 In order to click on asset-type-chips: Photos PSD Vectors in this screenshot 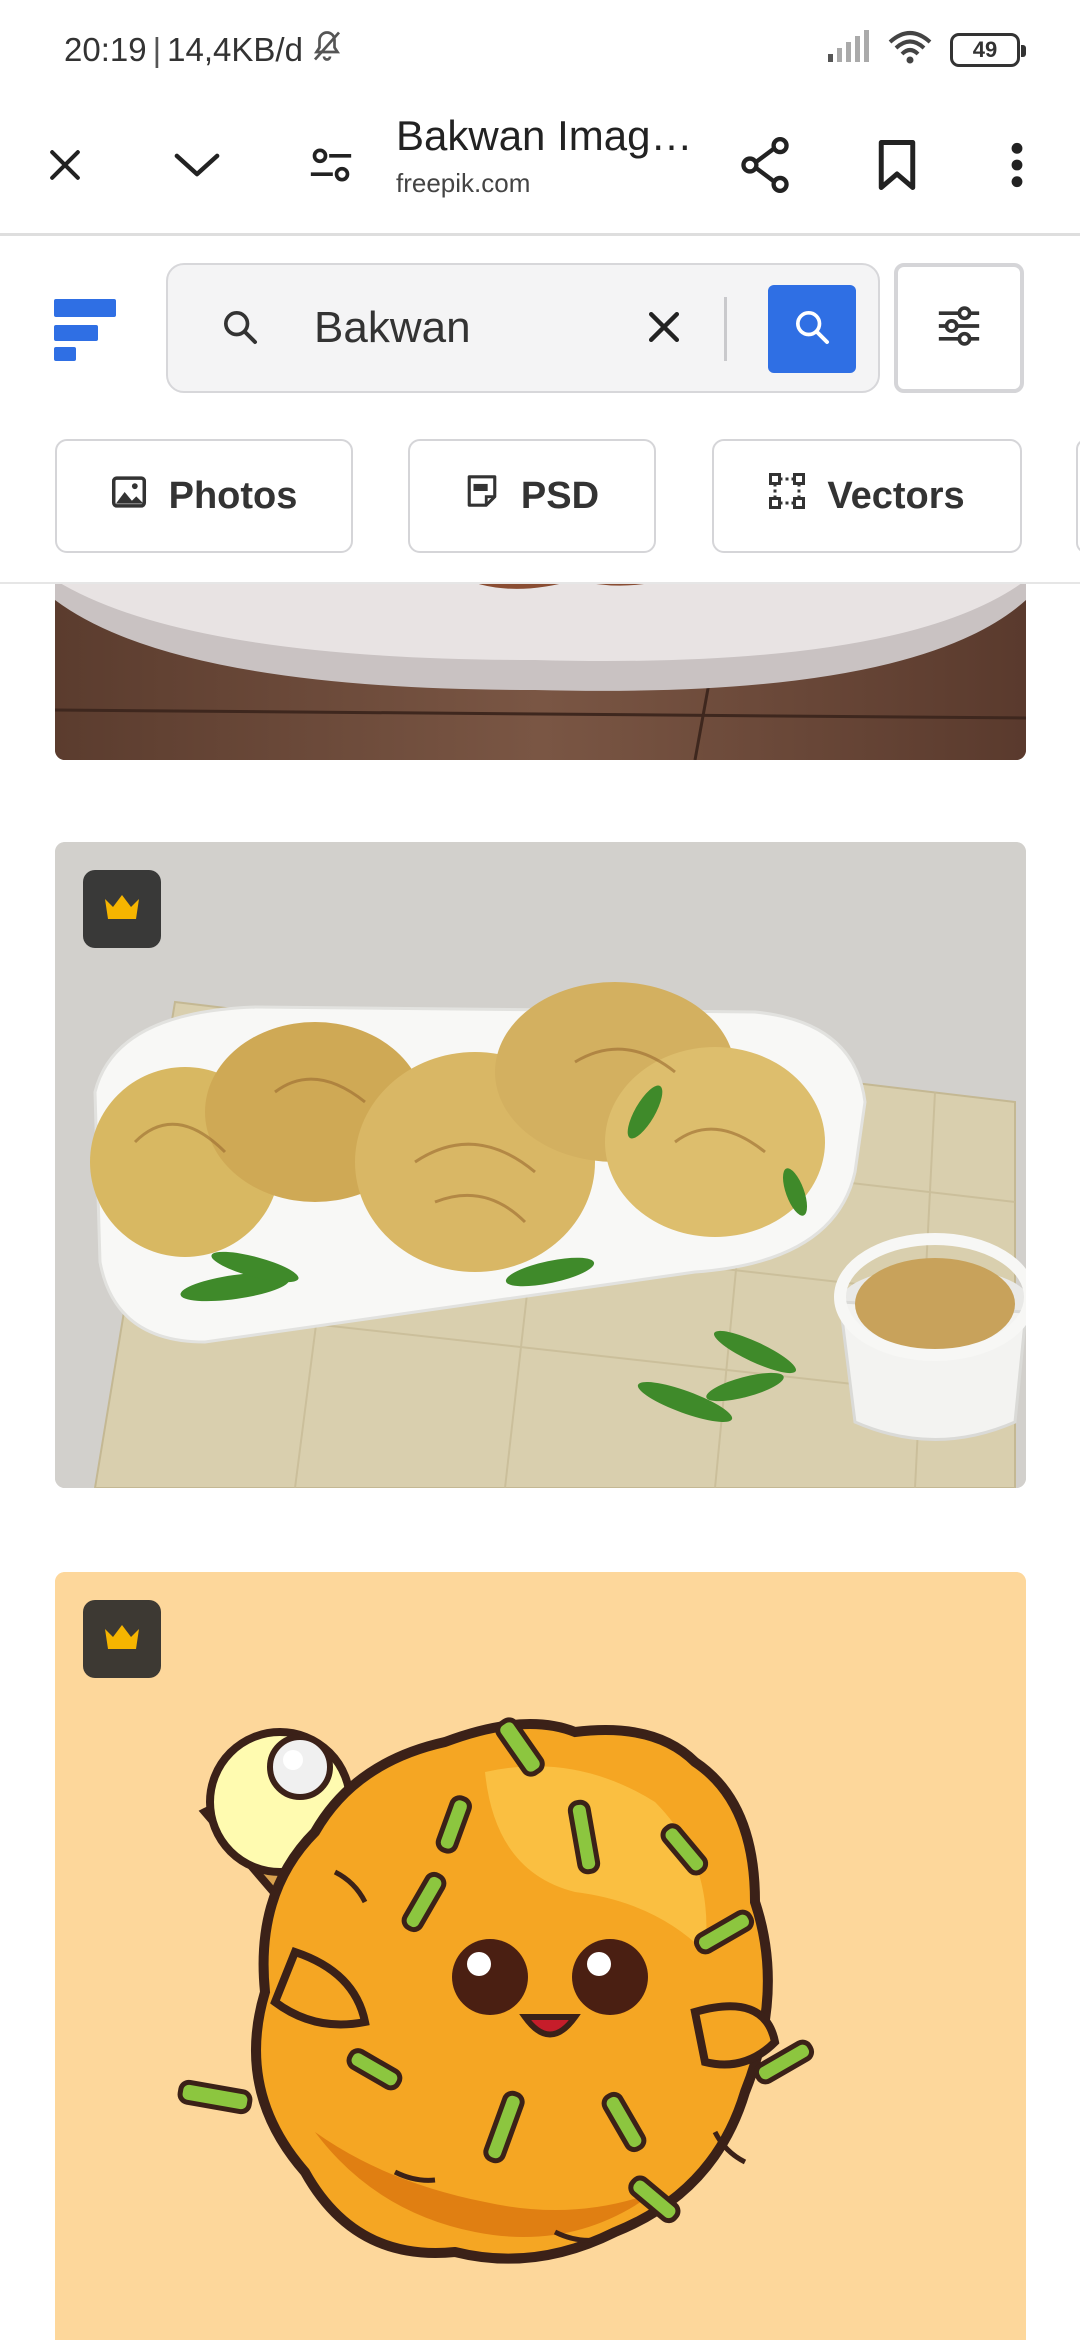, I will do `click(540, 498)`.